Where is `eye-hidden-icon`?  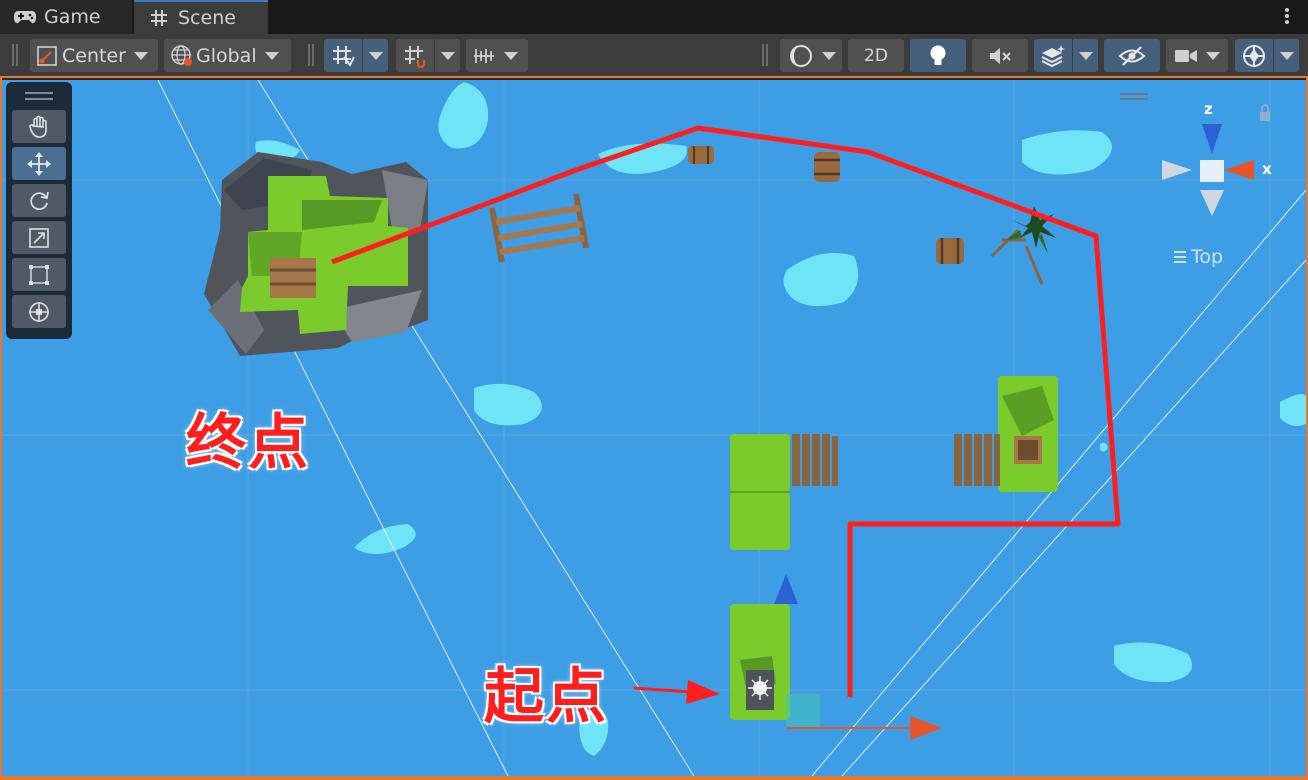 eye-hidden-icon is located at coordinates (1132, 55).